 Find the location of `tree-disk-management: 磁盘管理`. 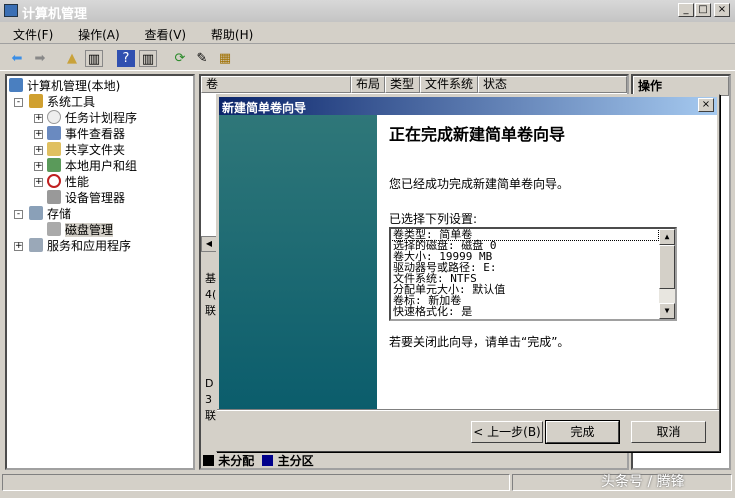

tree-disk-management: 磁盘管理 is located at coordinates (80, 230).